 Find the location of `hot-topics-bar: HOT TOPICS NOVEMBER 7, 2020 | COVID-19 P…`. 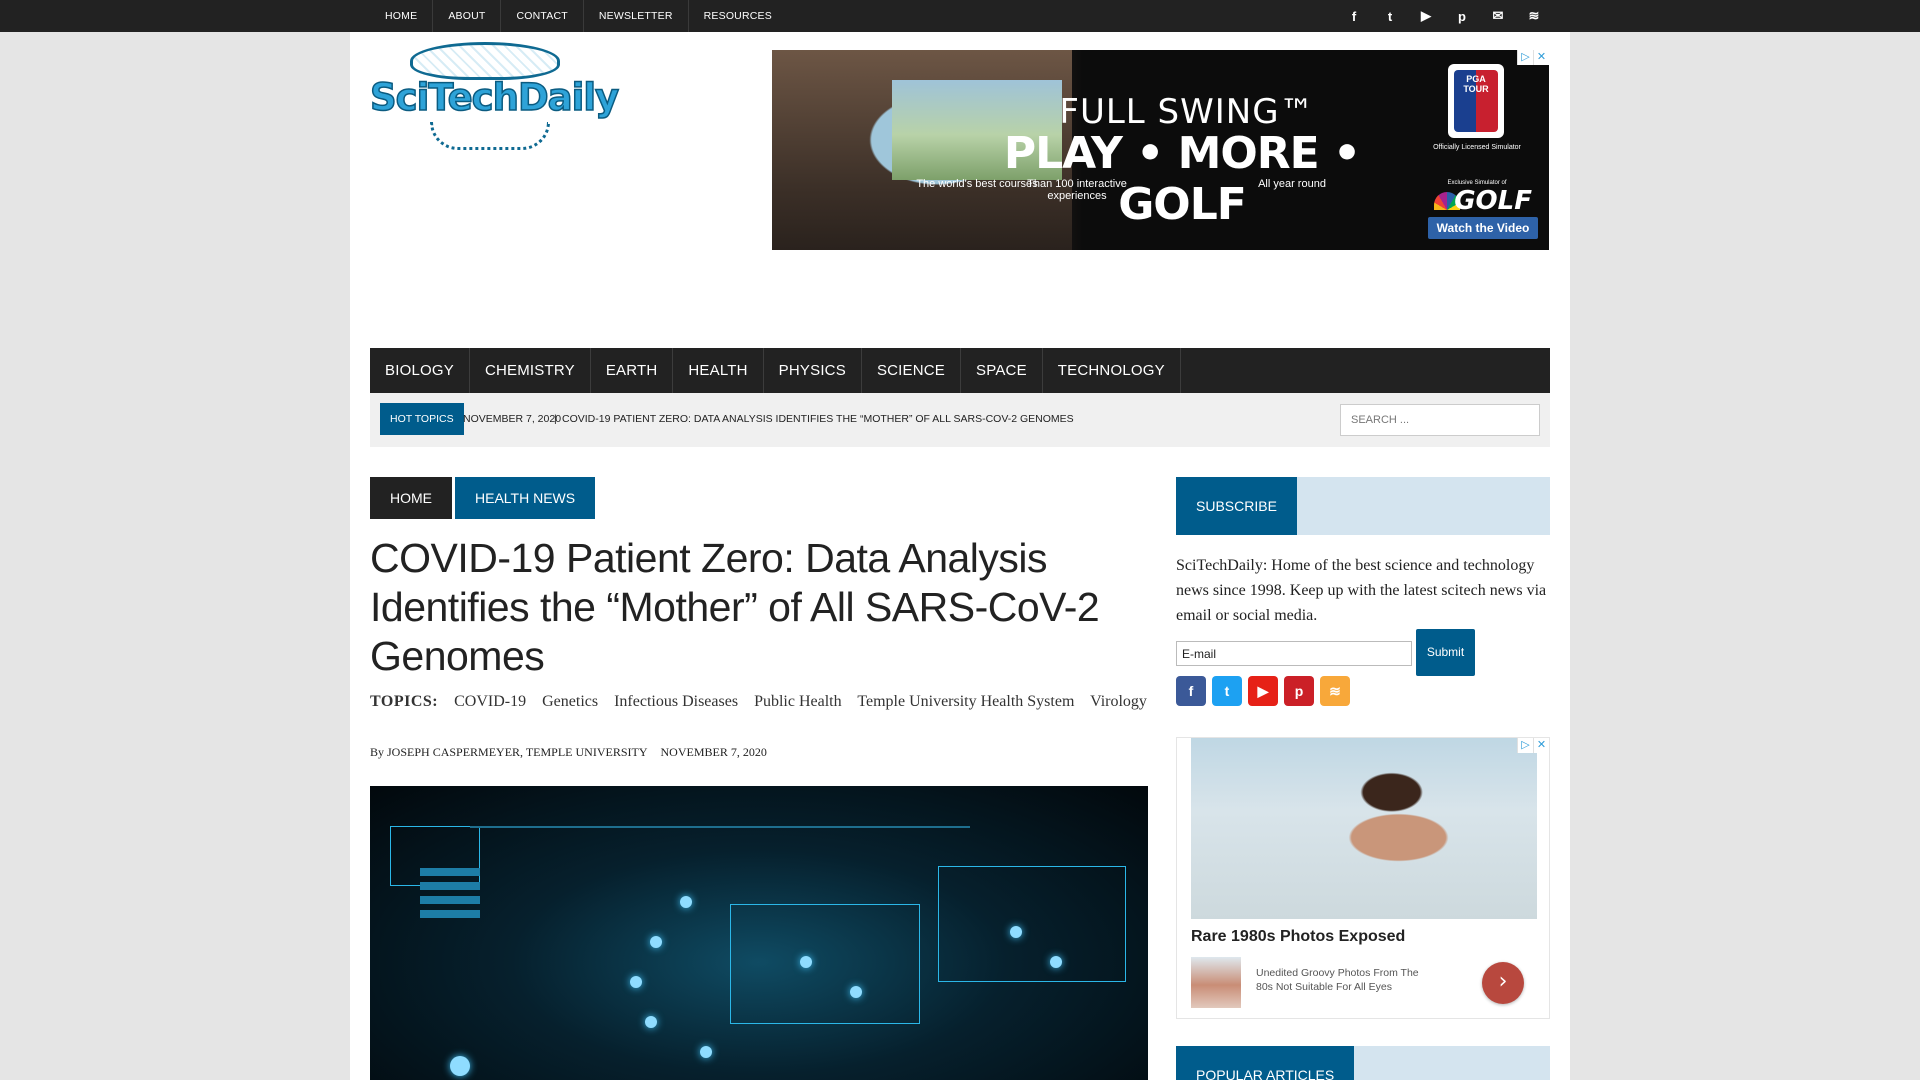

hot-topics-bar: HOT TOPICS NOVEMBER 7, 2020 | COVID-19 P… is located at coordinates (960, 420).